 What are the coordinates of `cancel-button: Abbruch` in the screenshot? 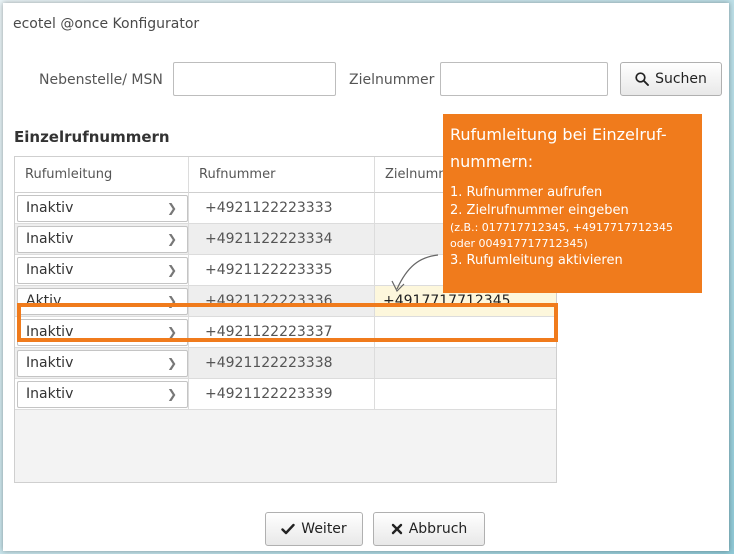 It's located at (429, 529).